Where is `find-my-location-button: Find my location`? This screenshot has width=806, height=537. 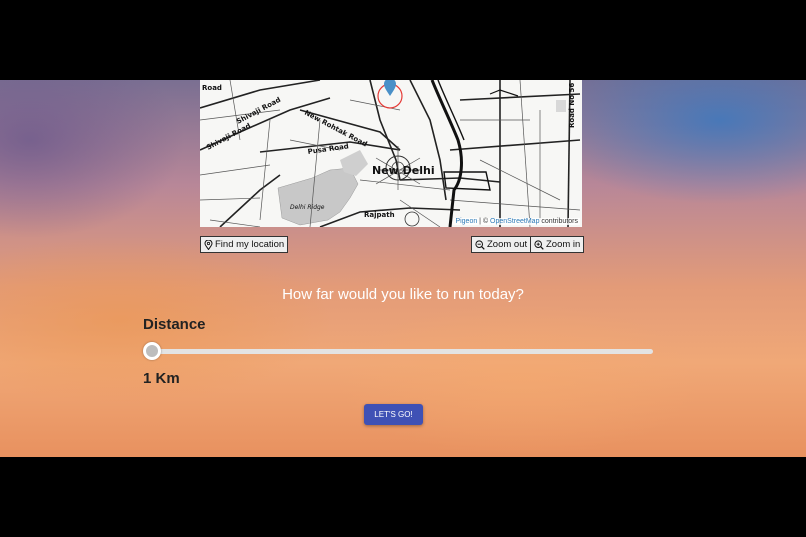
find-my-location-button: Find my location is located at coordinates (244, 244).